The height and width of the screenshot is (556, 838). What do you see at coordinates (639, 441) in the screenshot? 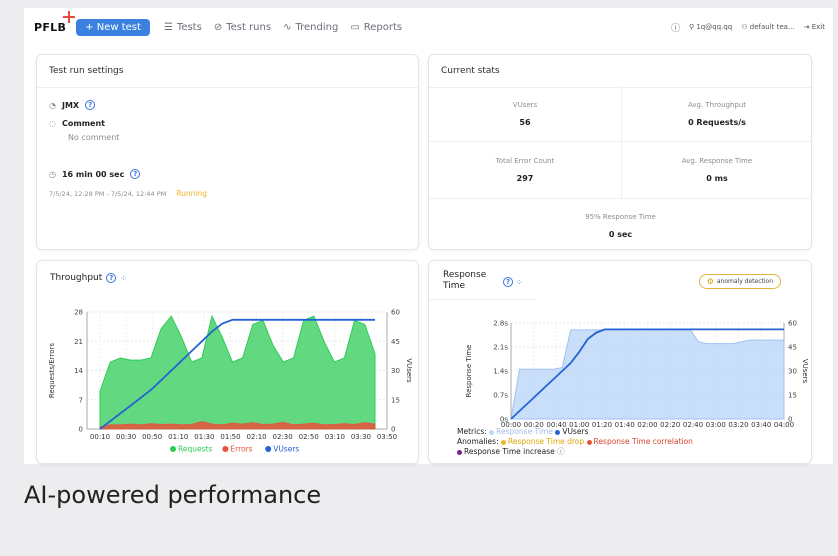
I see `legend-item-correlation: Response Time correlation` at bounding box center [639, 441].